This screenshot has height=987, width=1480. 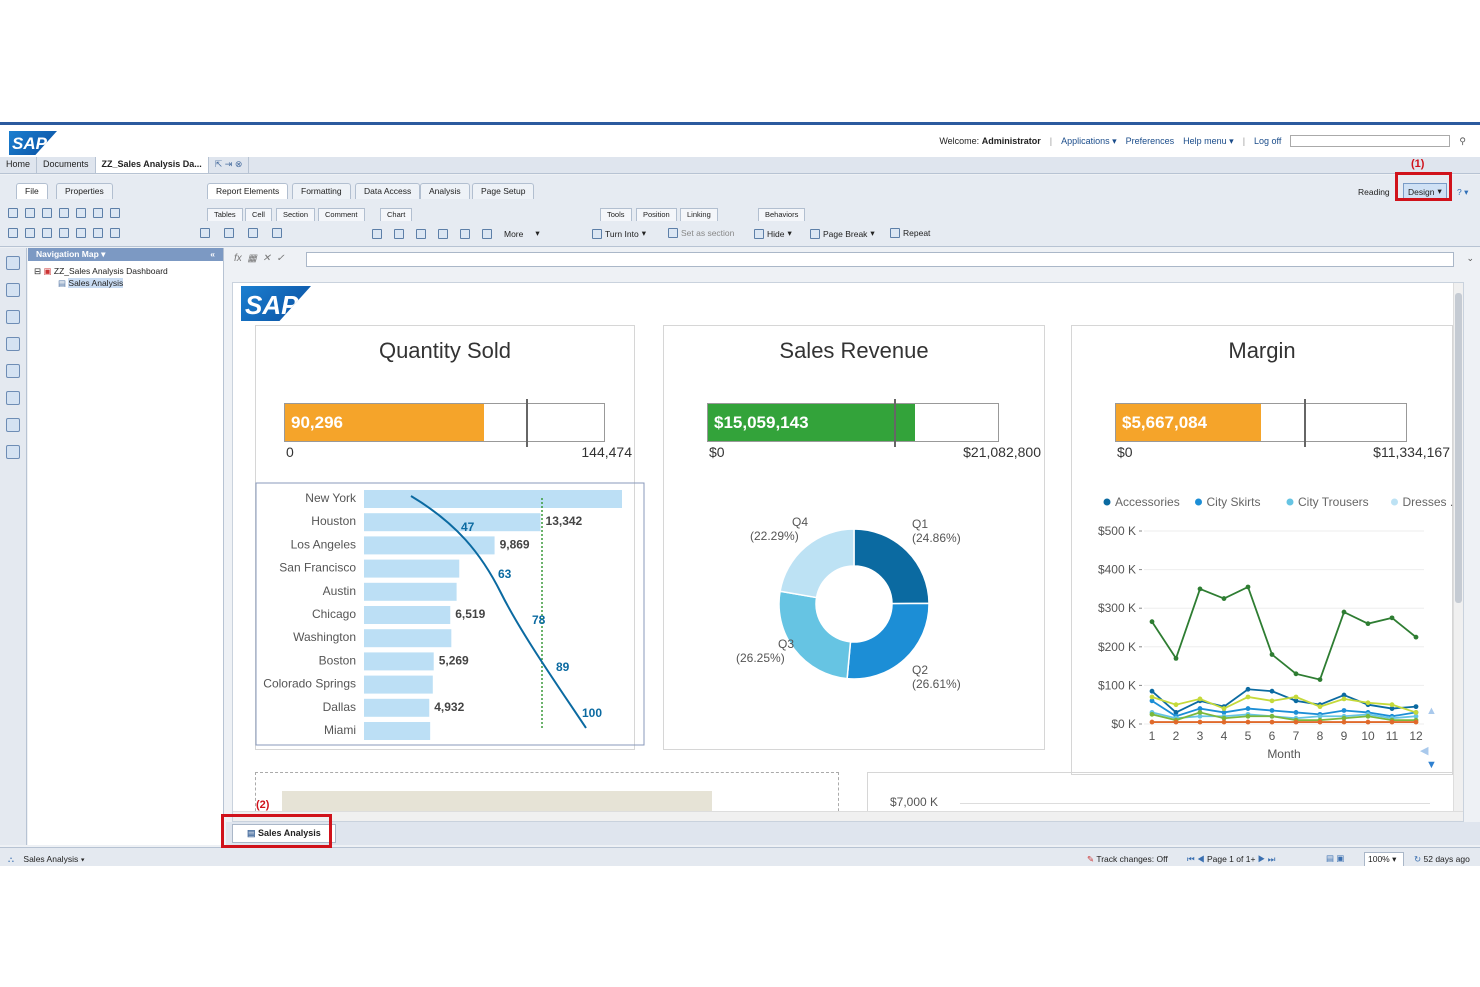 What do you see at coordinates (1267, 141) in the screenshot?
I see `log-off-link: Log off` at bounding box center [1267, 141].